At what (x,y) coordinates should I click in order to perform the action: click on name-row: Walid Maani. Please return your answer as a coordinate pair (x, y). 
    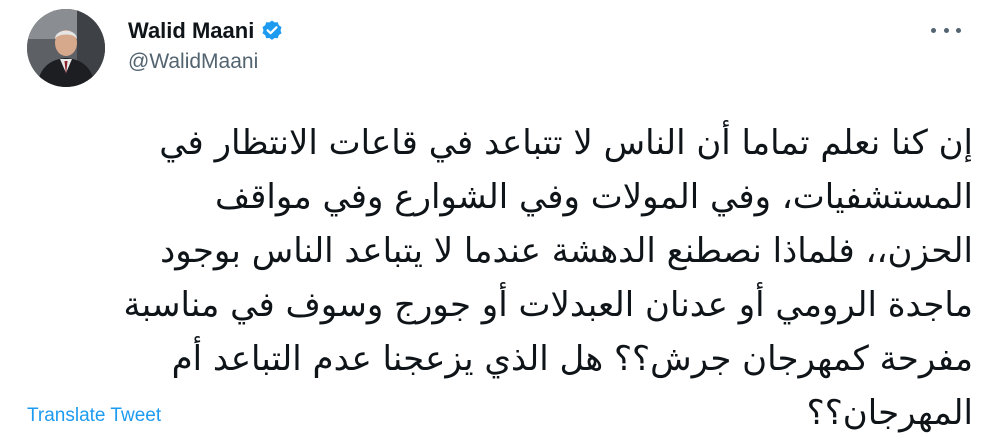
    Looking at the image, I should click on (206, 31).